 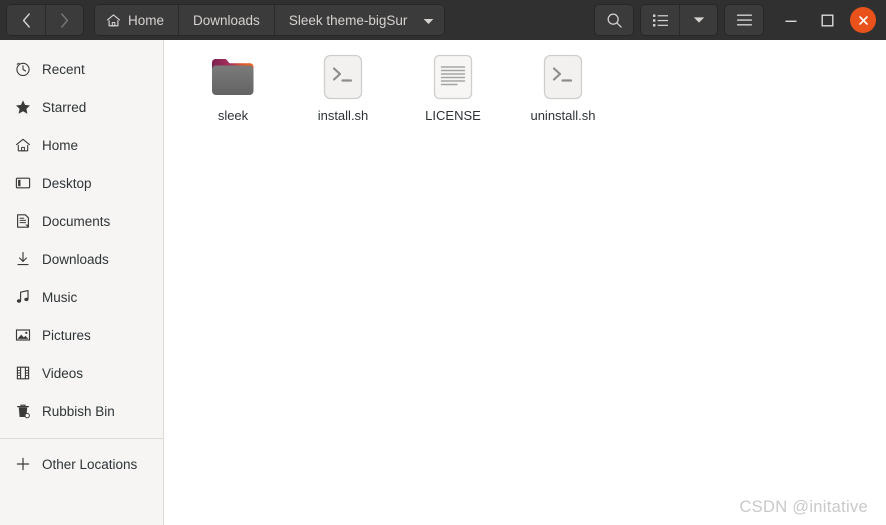 What do you see at coordinates (22, 373) in the screenshot?
I see `film-icon` at bounding box center [22, 373].